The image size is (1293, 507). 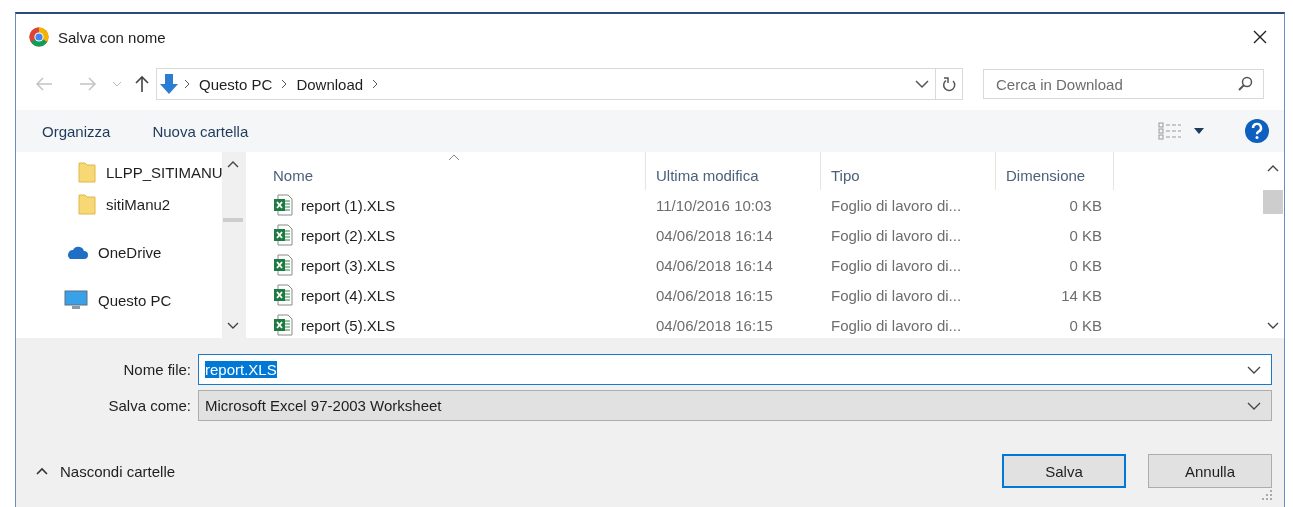 I want to click on column-header: Nome, so click(x=454, y=171).